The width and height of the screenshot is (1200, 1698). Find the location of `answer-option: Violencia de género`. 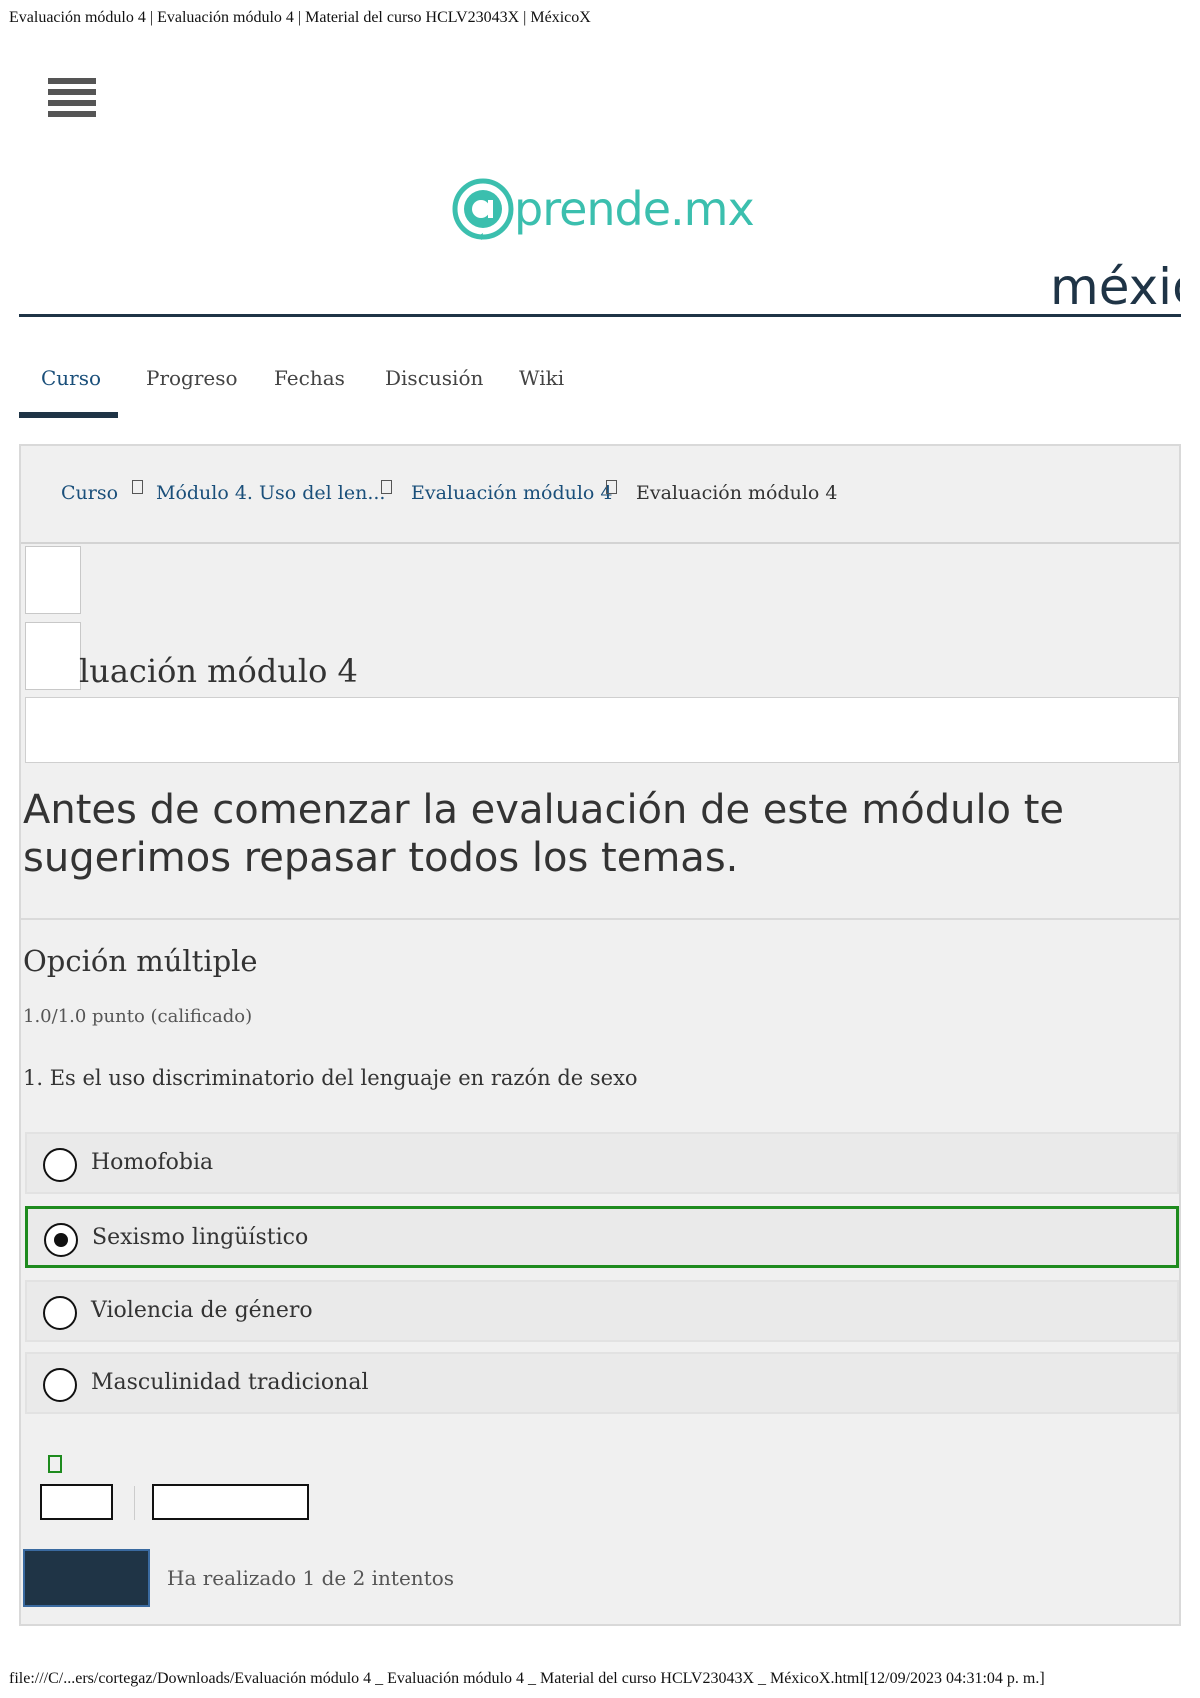

answer-option: Violencia de género is located at coordinates (602, 1311).